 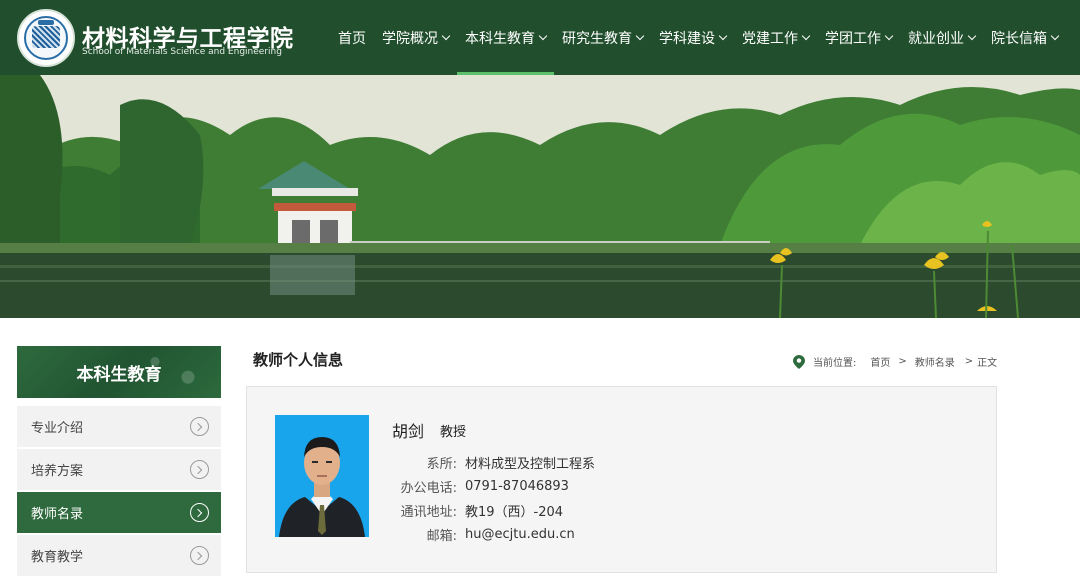 I want to click on sidebar-menu: 专业介绍 培养方案 教师名录 教育教学, so click(x=119, y=491).